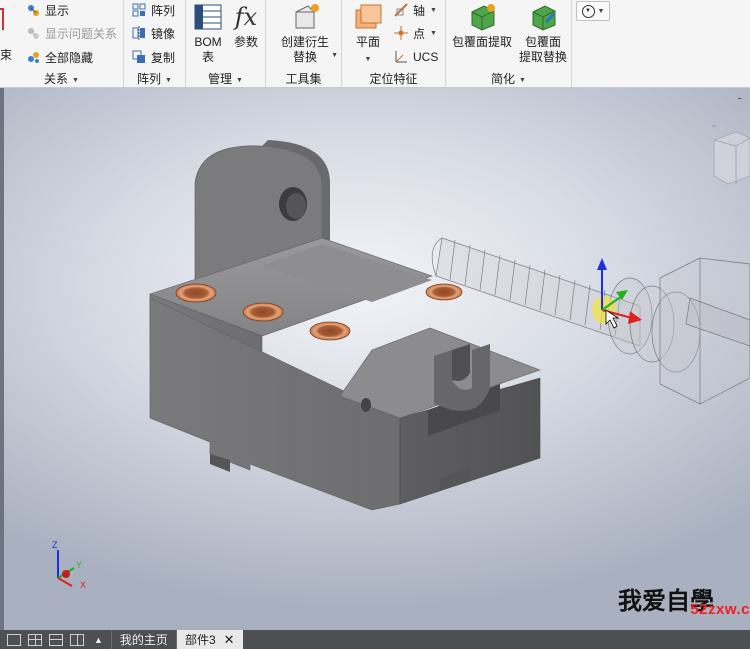  What do you see at coordinates (731, 155) in the screenshot?
I see `viewcube` at bounding box center [731, 155].